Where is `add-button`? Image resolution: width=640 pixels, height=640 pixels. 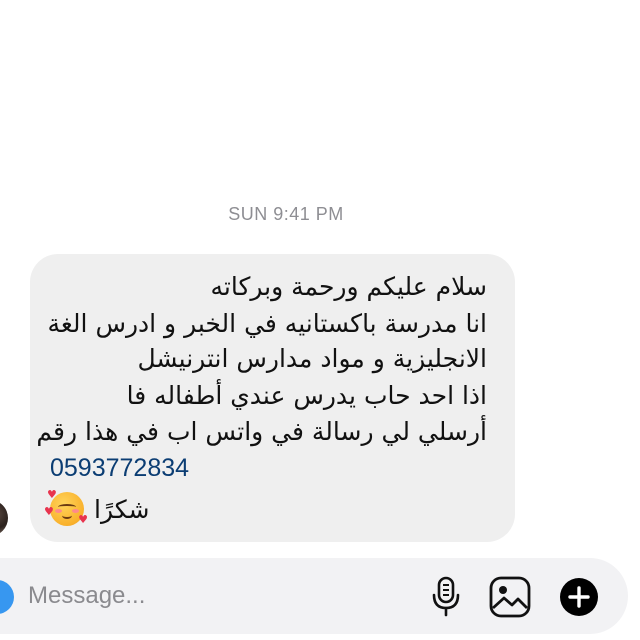
add-button is located at coordinates (579, 597).